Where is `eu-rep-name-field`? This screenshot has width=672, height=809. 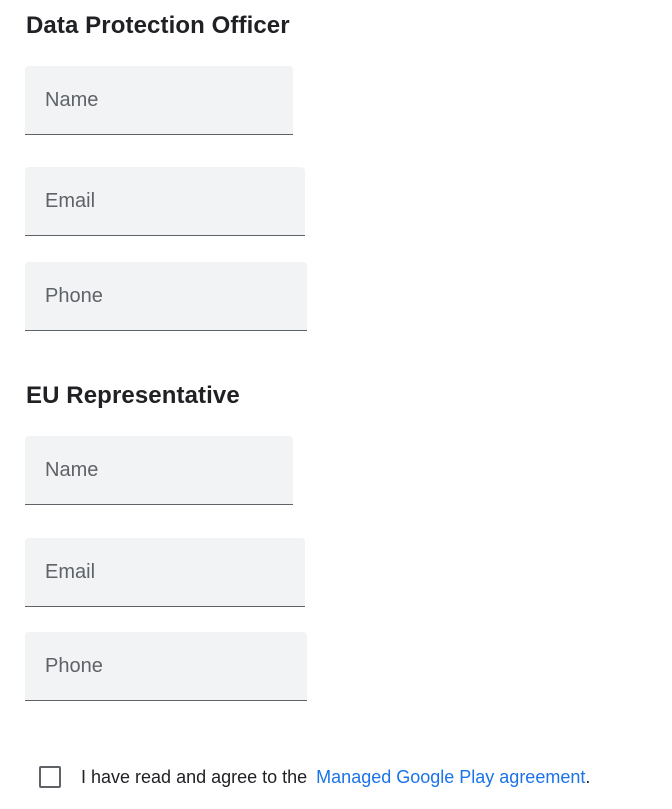
eu-rep-name-field is located at coordinates (159, 470).